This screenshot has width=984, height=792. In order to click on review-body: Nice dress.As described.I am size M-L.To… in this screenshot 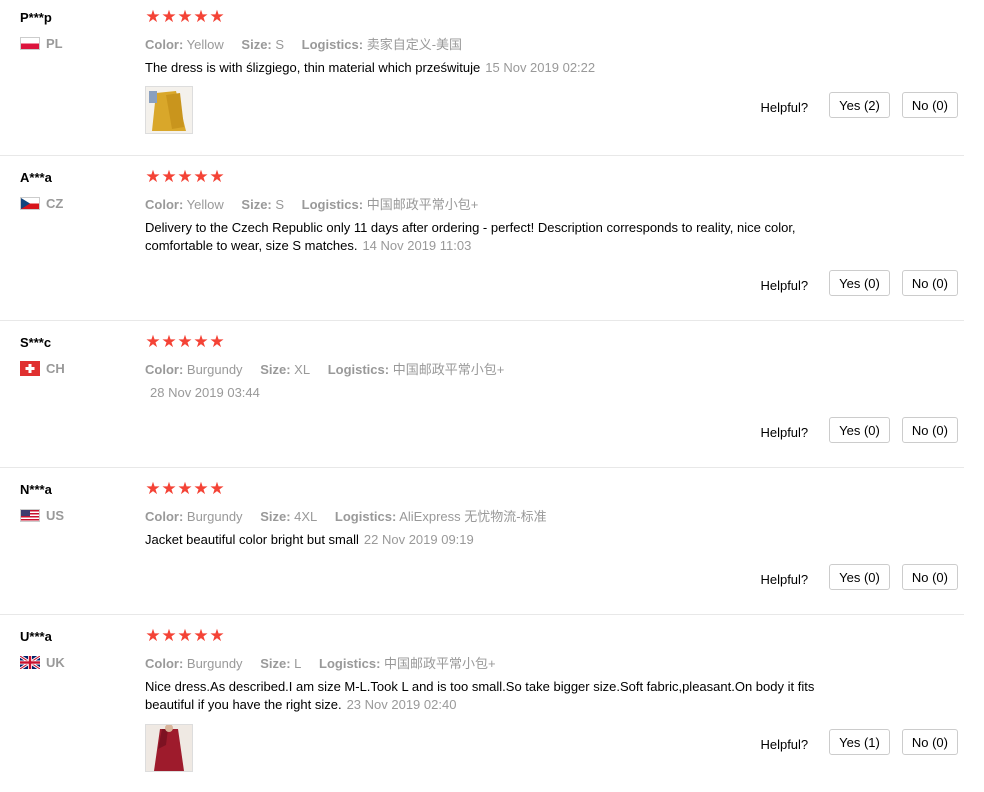, I will do `click(480, 695)`.